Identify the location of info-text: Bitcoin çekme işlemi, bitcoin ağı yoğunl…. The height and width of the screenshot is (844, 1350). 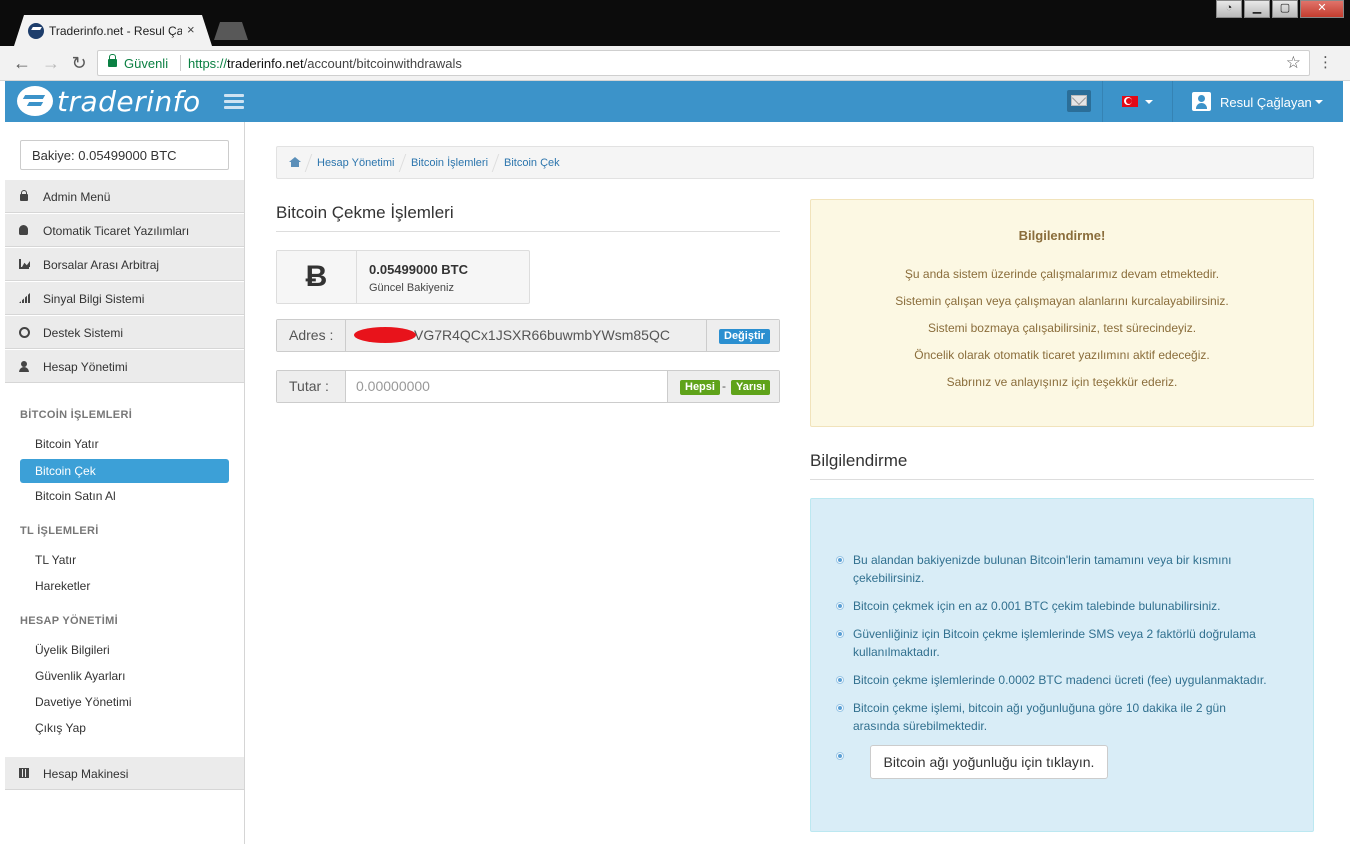
(1039, 717).